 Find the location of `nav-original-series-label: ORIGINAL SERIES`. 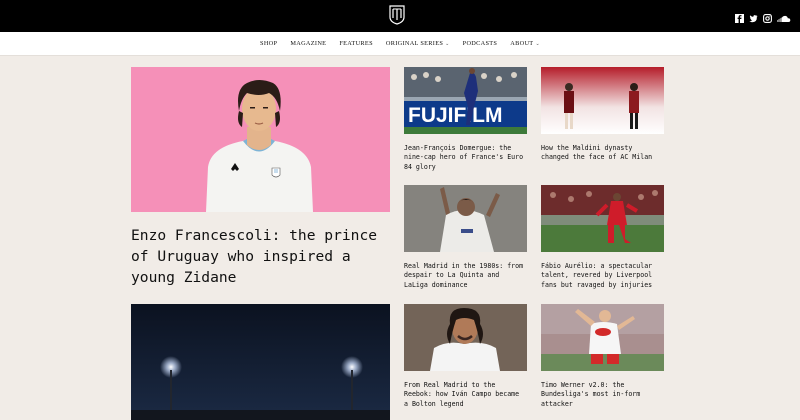

nav-original-series-label: ORIGINAL SERIES is located at coordinates (414, 43).